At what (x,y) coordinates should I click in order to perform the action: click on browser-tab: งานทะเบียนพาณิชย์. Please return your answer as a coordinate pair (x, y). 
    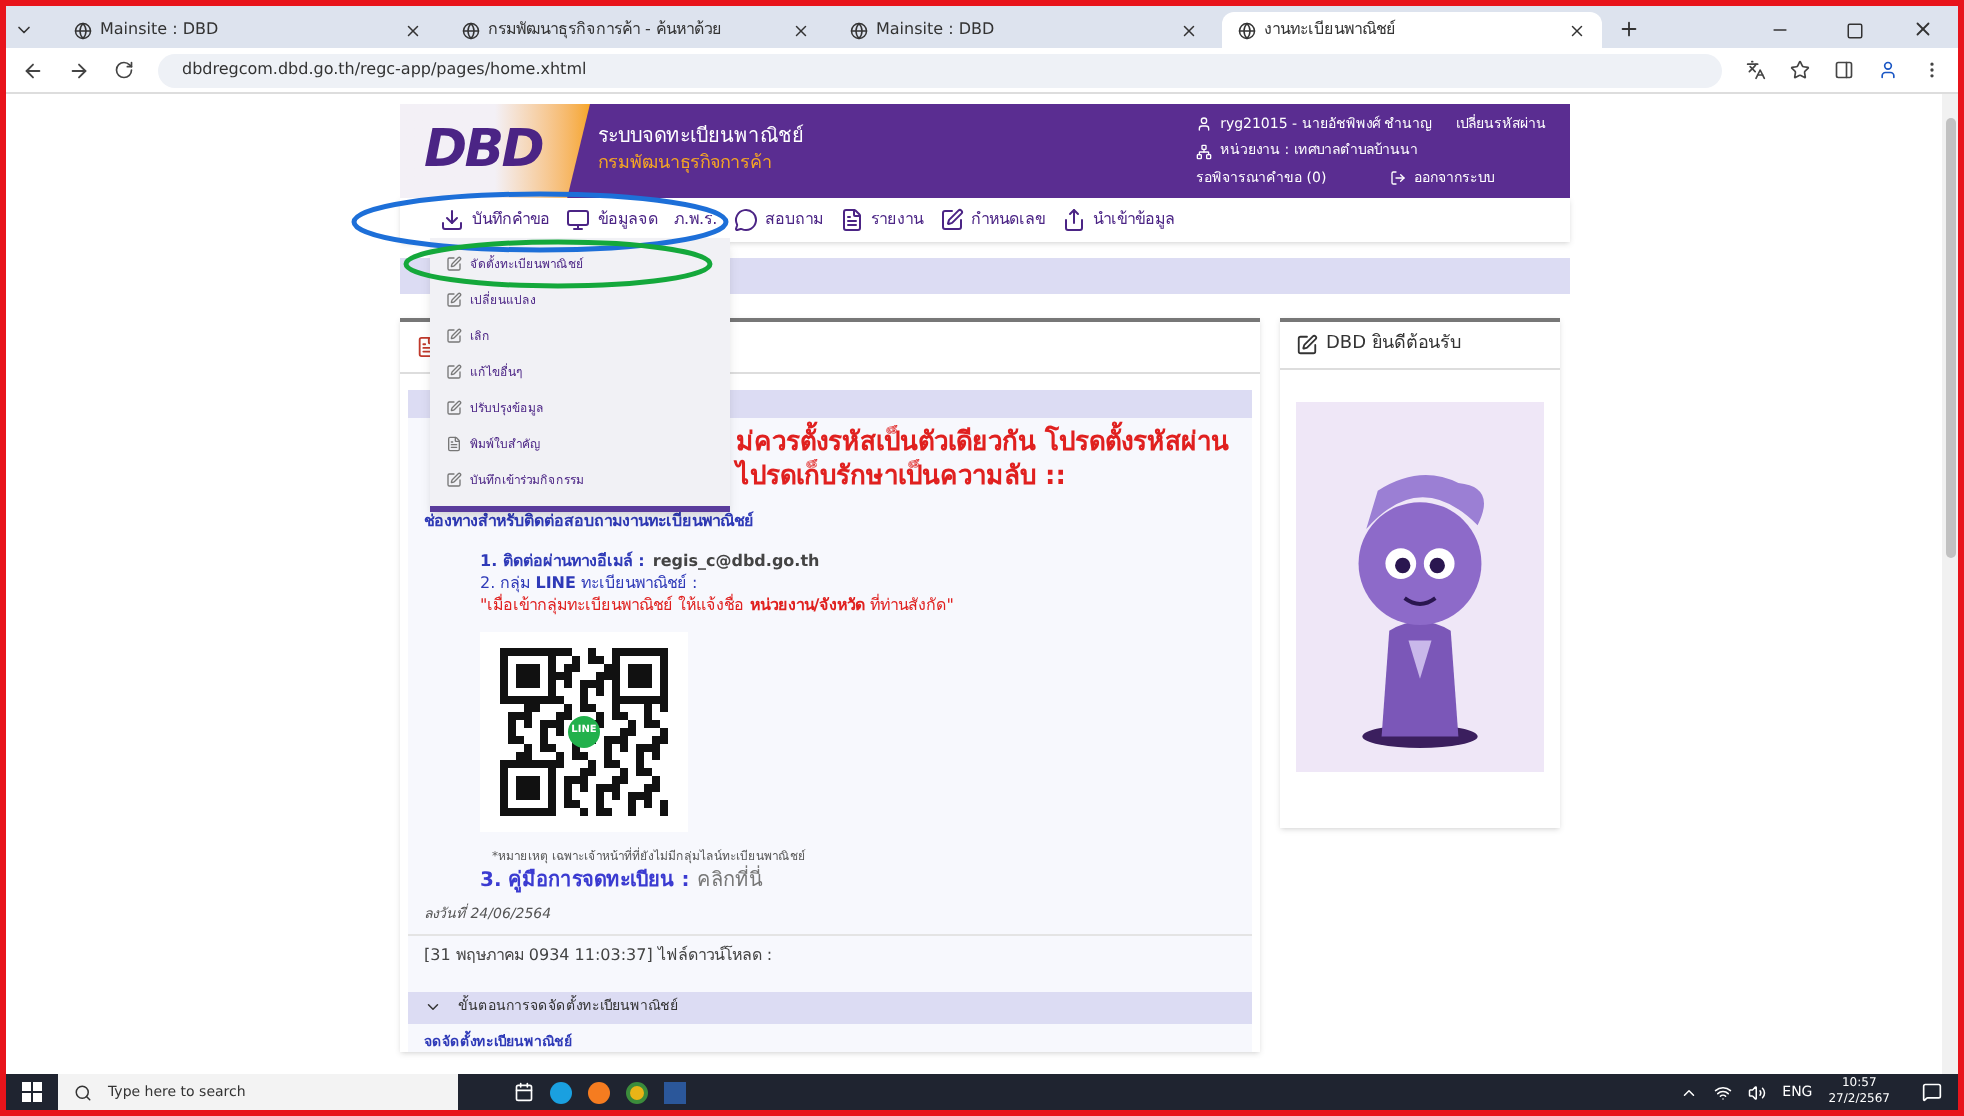
    Looking at the image, I should click on (1412, 30).